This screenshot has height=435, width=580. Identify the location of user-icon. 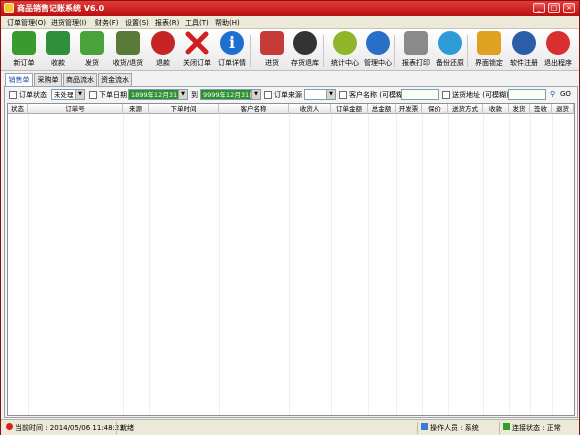
(424, 426).